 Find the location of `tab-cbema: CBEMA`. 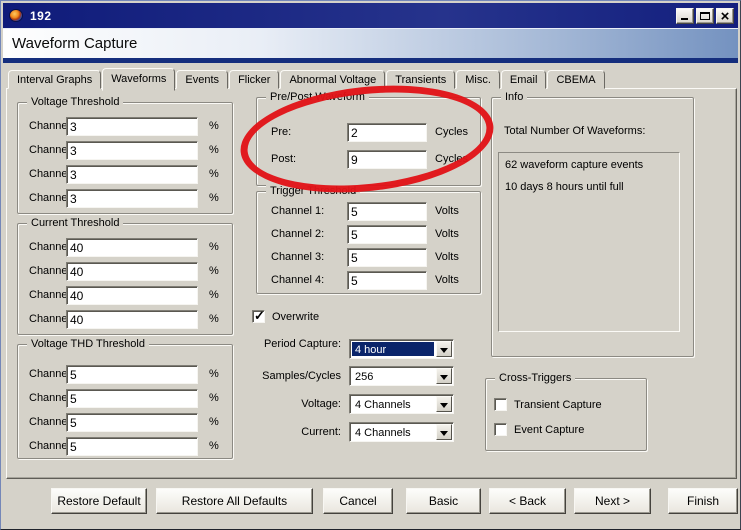

tab-cbema: CBEMA is located at coordinates (576, 79).